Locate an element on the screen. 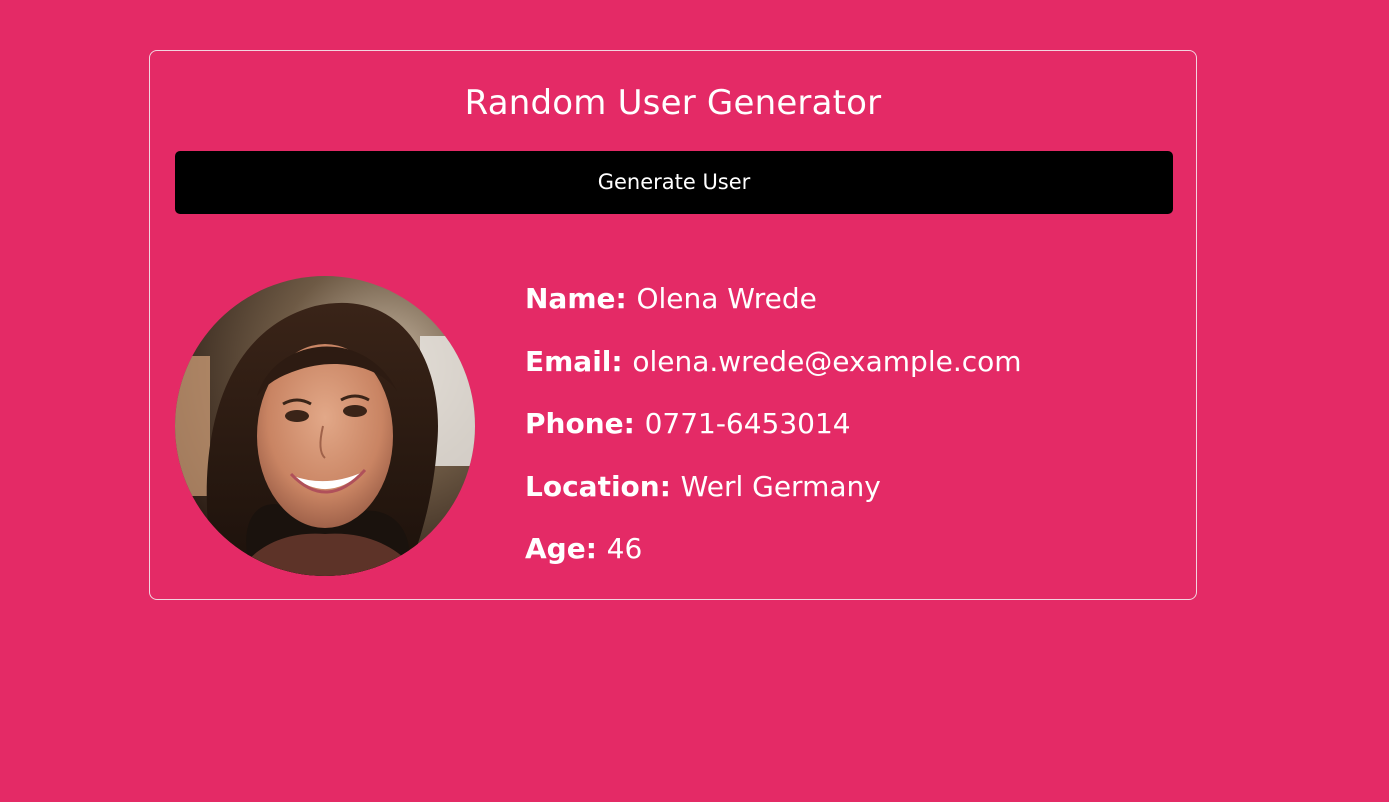  phone-row: Phone: 0771-6453014 is located at coordinates (688, 424).